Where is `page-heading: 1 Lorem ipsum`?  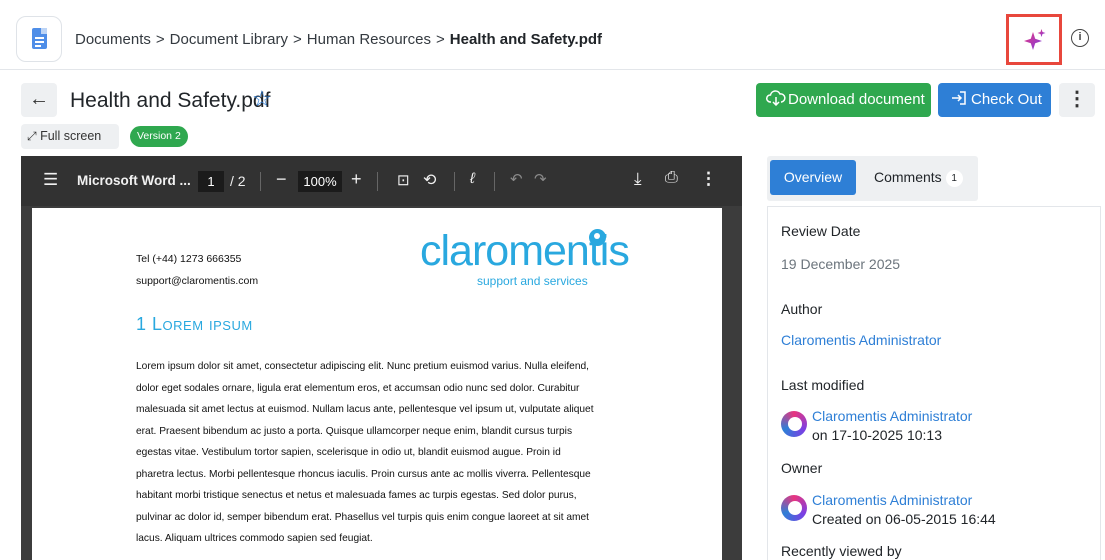
page-heading: 1 Lorem ipsum is located at coordinates (194, 324).